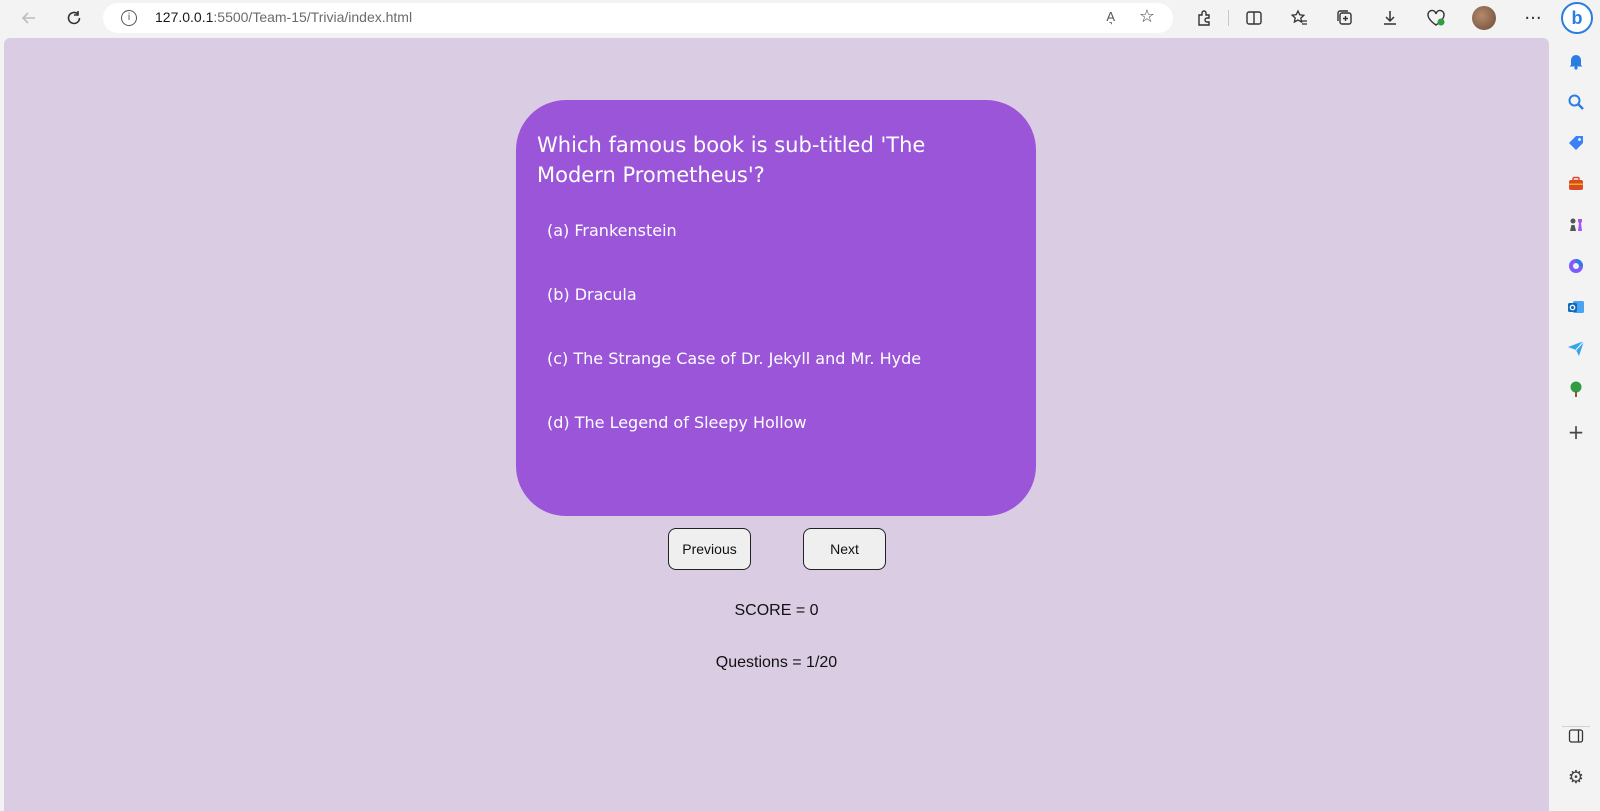 Image resolution: width=1600 pixels, height=811 pixels. I want to click on search-icon, so click(1576, 102).